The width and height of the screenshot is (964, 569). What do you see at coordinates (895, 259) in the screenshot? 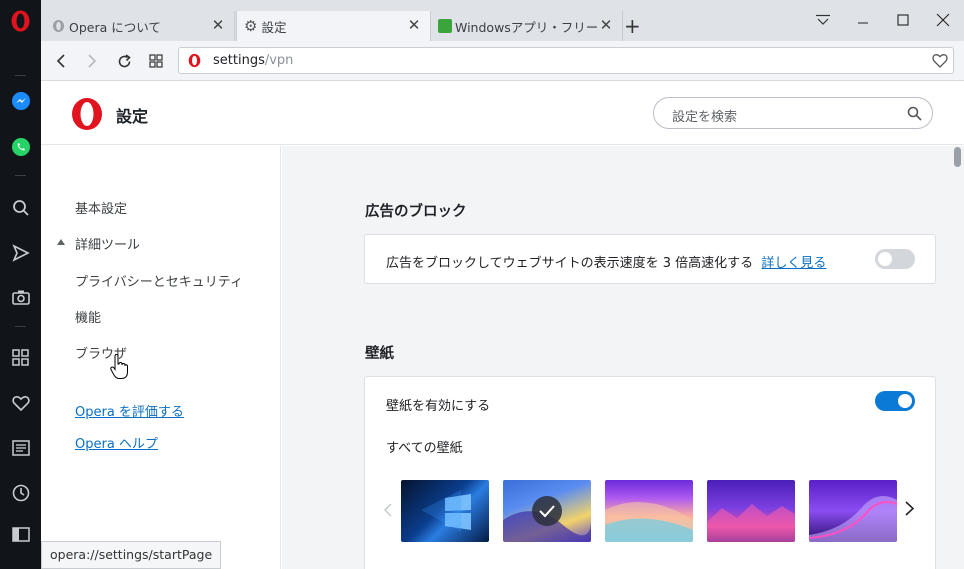
I see `adblock-toggle` at bounding box center [895, 259].